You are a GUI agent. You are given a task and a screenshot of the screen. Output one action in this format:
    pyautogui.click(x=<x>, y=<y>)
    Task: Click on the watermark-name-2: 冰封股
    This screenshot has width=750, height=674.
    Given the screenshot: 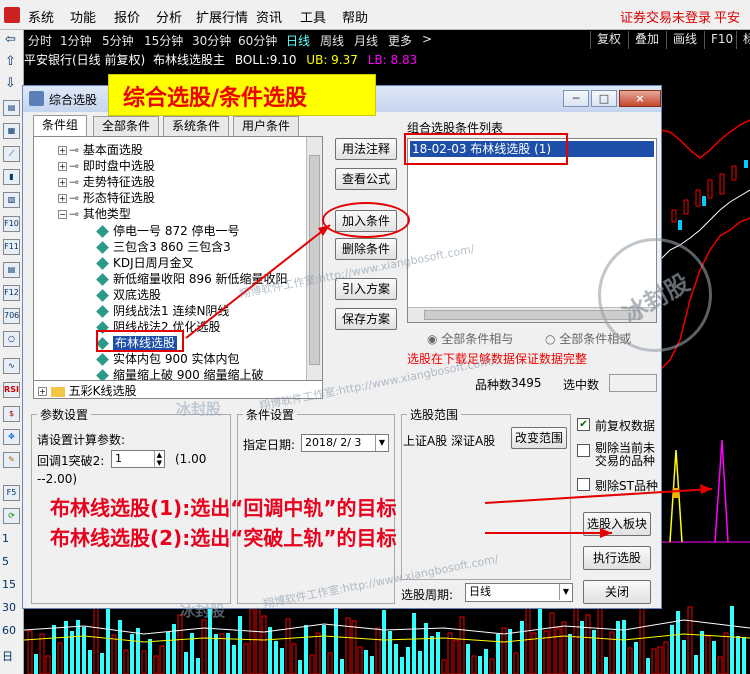 What is the action you would take?
    pyautogui.click(x=203, y=611)
    